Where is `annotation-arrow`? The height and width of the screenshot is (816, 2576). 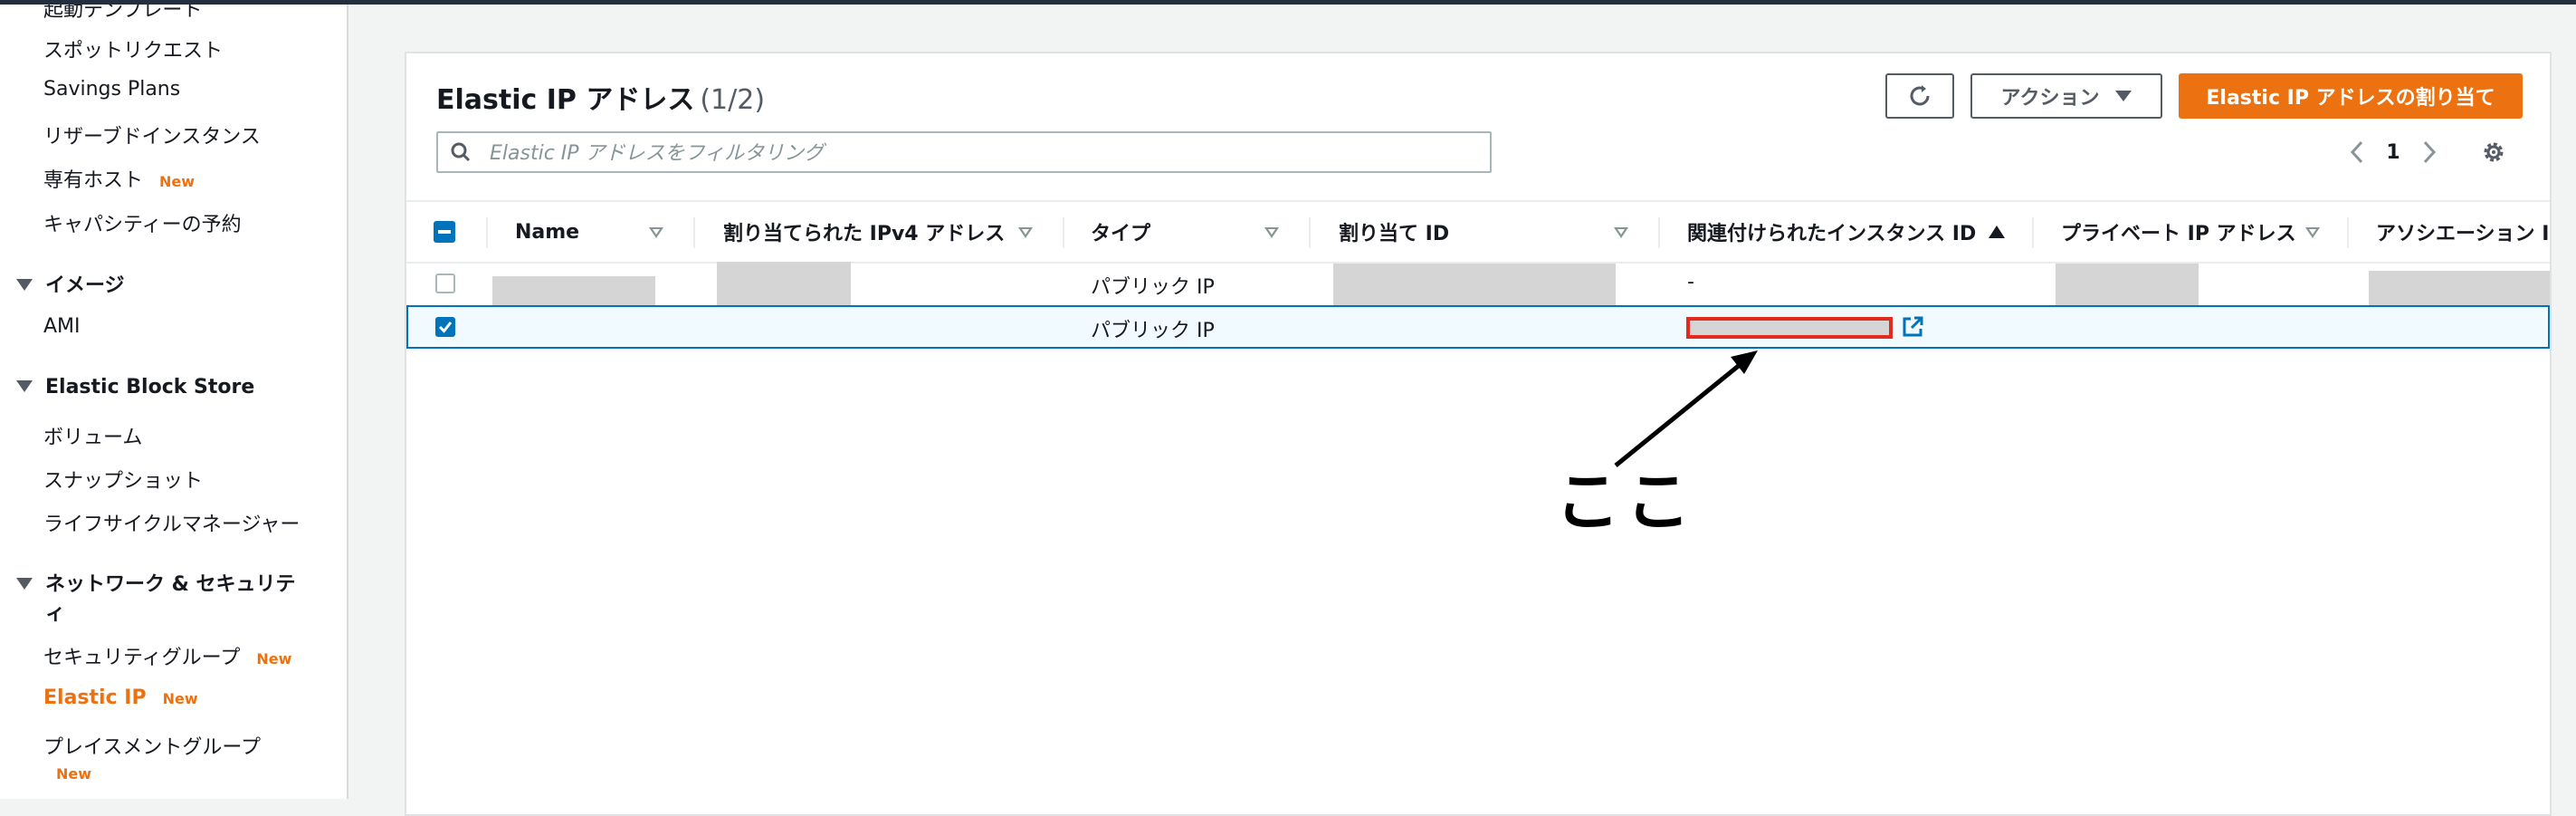
annotation-arrow is located at coordinates (1686, 409).